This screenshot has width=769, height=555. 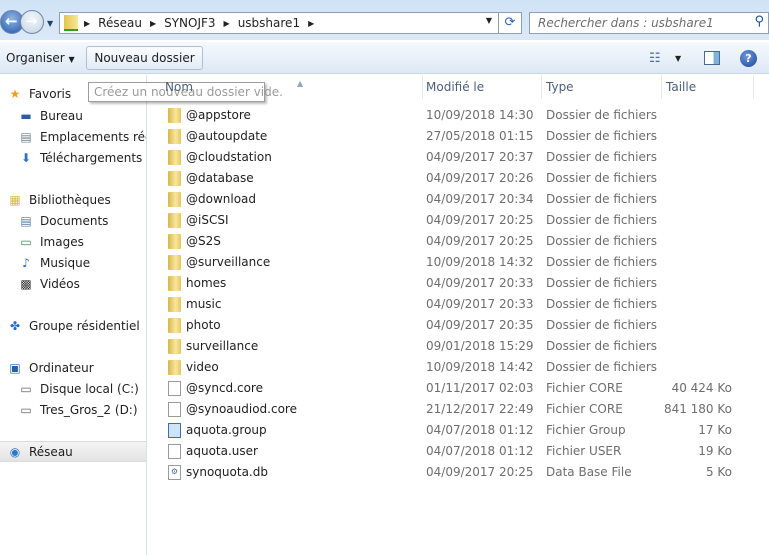 What do you see at coordinates (71, 23) in the screenshot?
I see `network-folder-icon` at bounding box center [71, 23].